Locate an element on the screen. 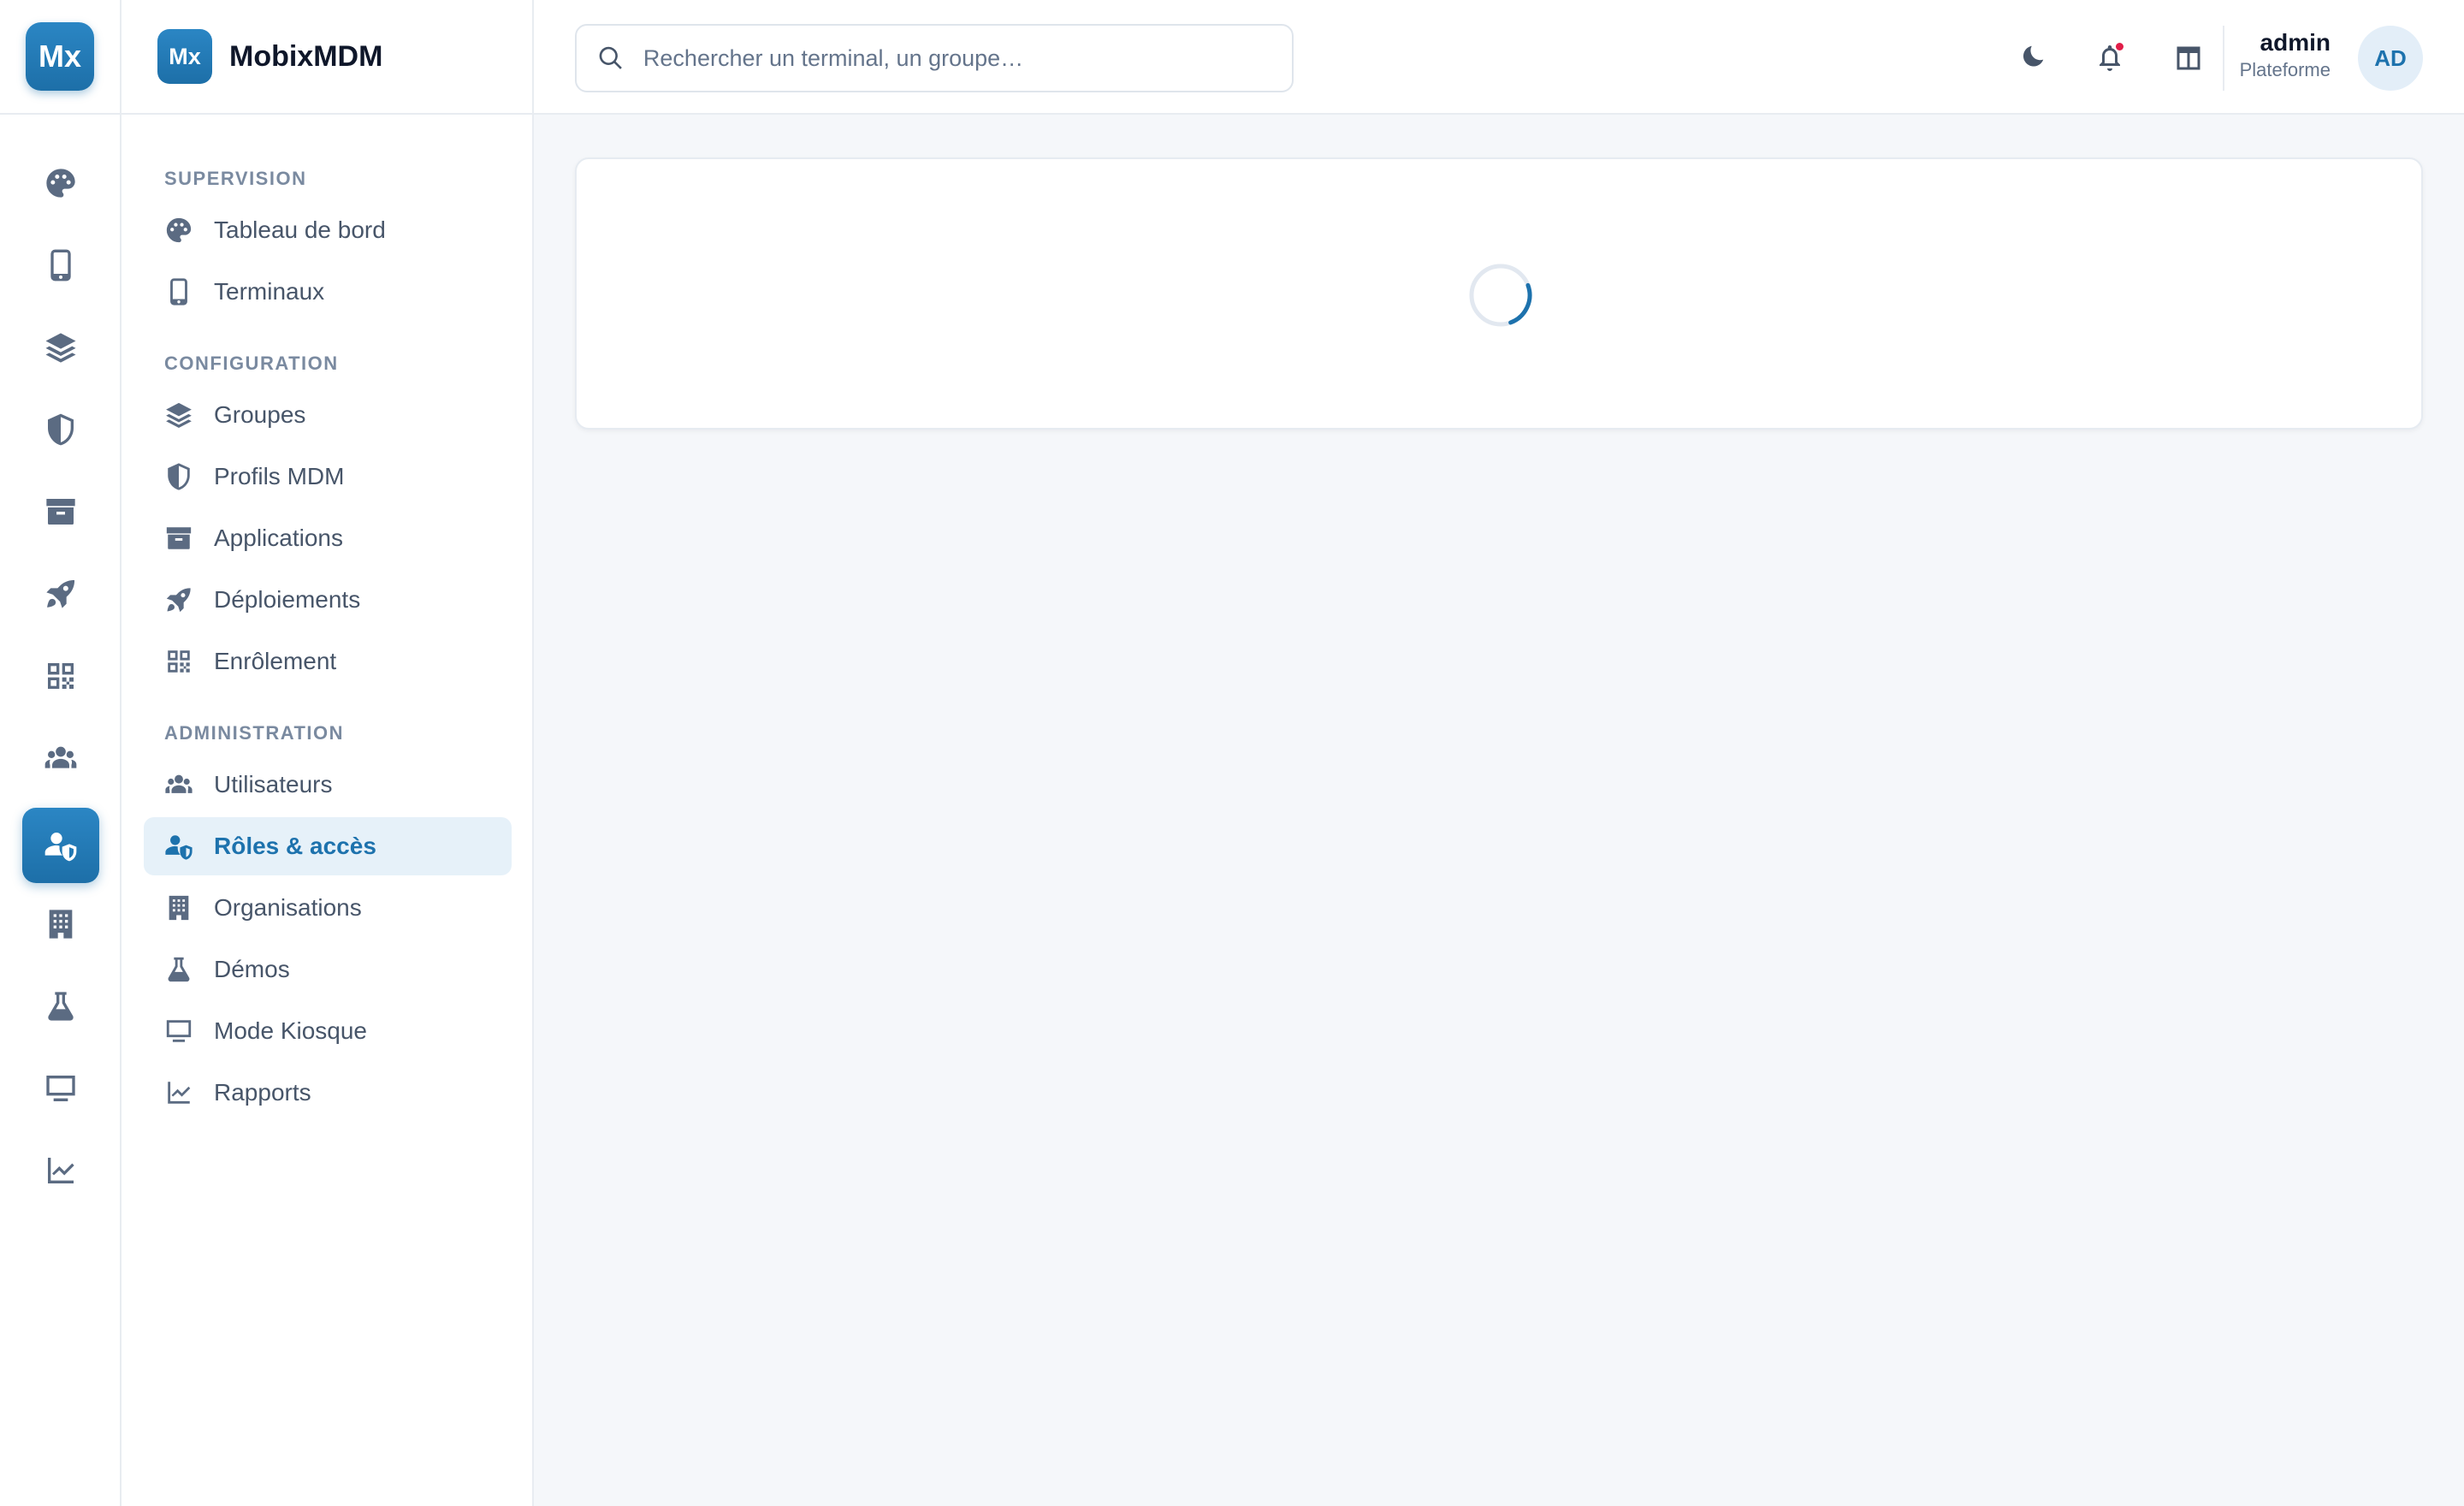 Image resolution: width=2464 pixels, height=1506 pixels. sidebar-item-users: Utilisateurs is located at coordinates (328, 785).